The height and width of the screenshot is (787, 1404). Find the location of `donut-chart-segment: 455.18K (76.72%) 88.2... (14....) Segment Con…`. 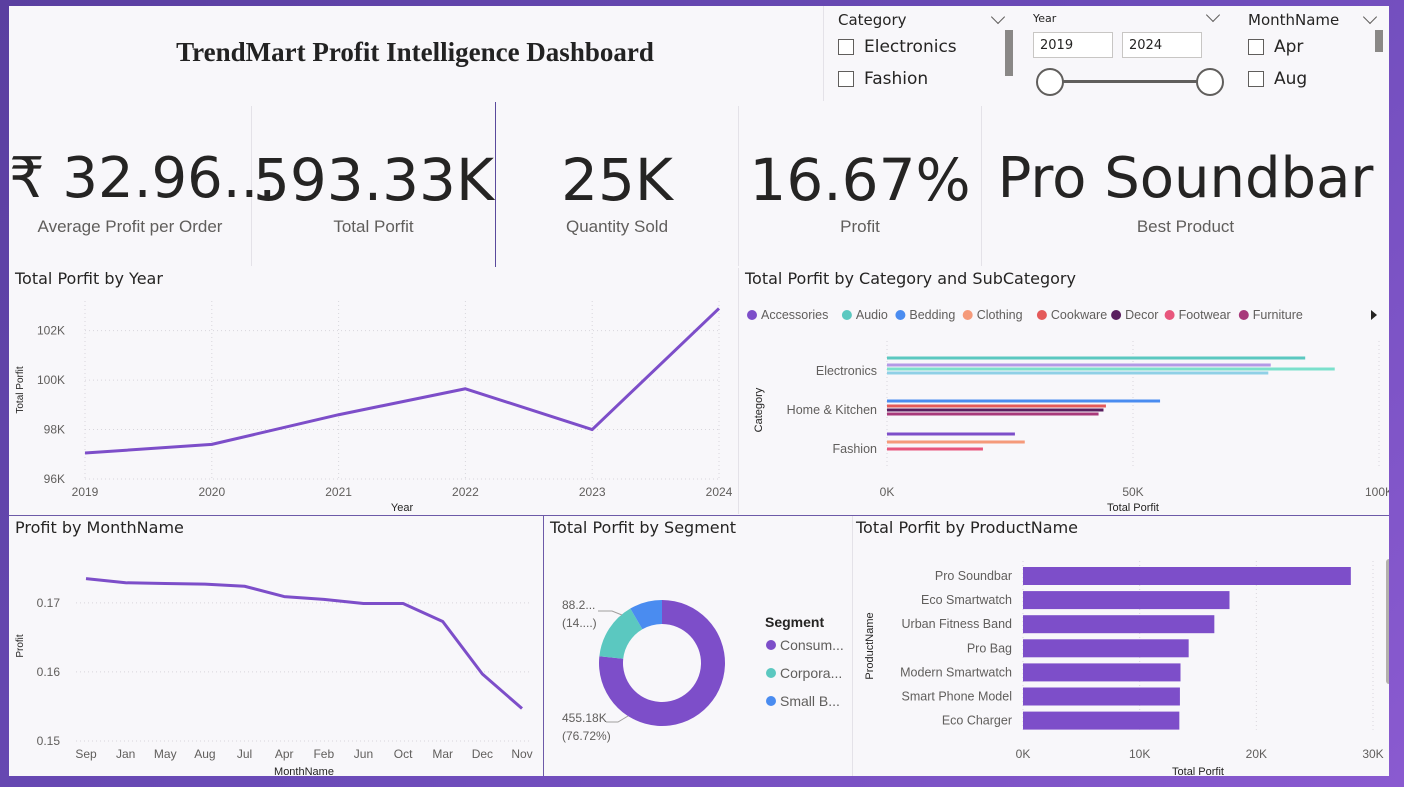

donut-chart-segment: 455.18K (76.72%) 88.2... (14....) Segment Con… is located at coordinates (698, 658).